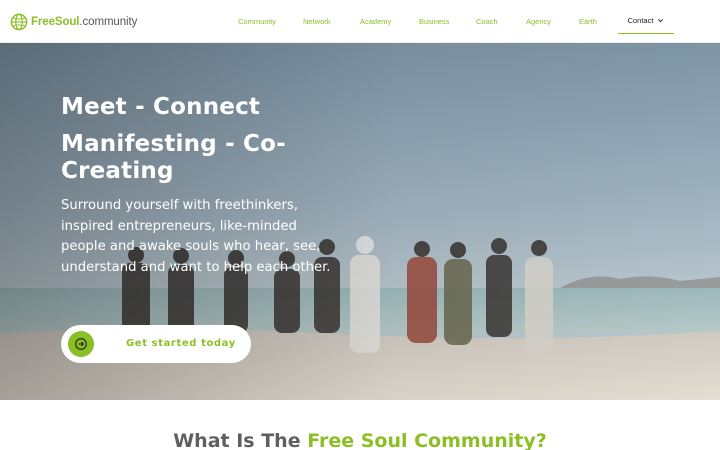 The height and width of the screenshot is (450, 720). I want to click on get-started-label: Get started today, so click(181, 343).